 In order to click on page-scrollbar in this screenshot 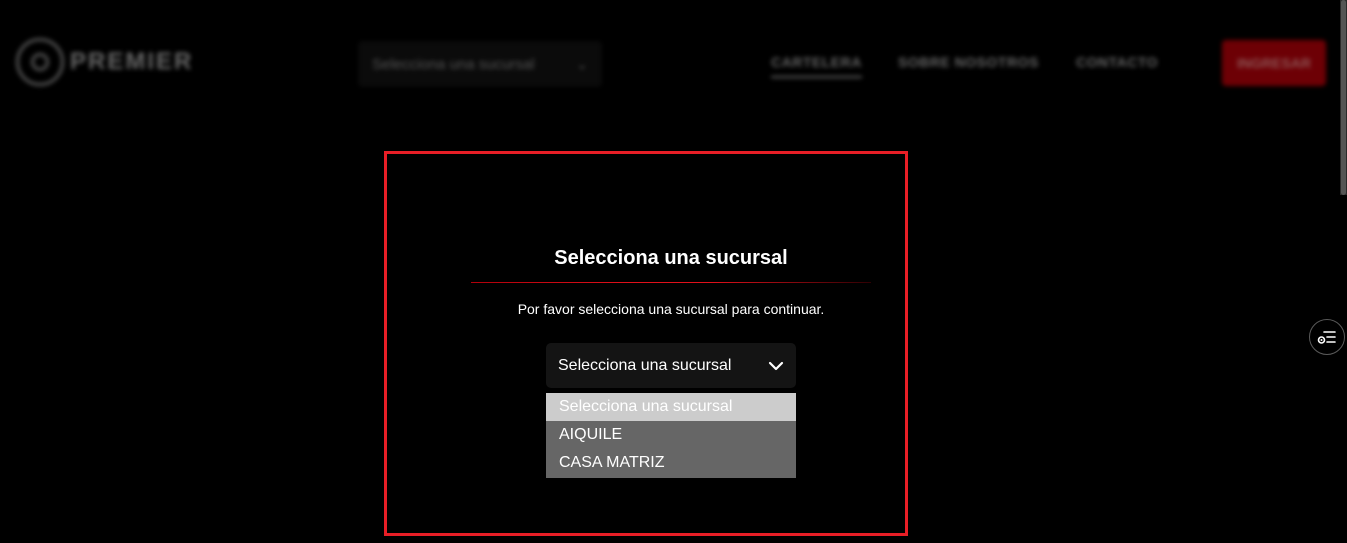, I will do `click(1343, 97)`.